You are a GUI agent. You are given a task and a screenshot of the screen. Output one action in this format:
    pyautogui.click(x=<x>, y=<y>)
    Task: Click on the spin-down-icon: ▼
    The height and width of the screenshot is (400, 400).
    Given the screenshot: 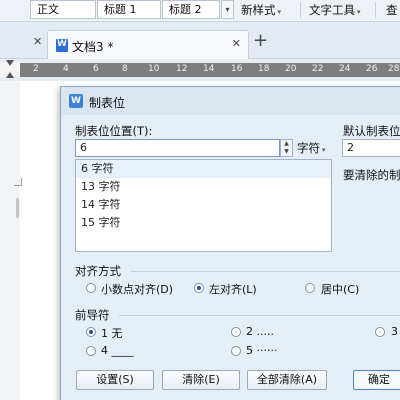 What is the action you would take?
    pyautogui.click(x=286, y=152)
    